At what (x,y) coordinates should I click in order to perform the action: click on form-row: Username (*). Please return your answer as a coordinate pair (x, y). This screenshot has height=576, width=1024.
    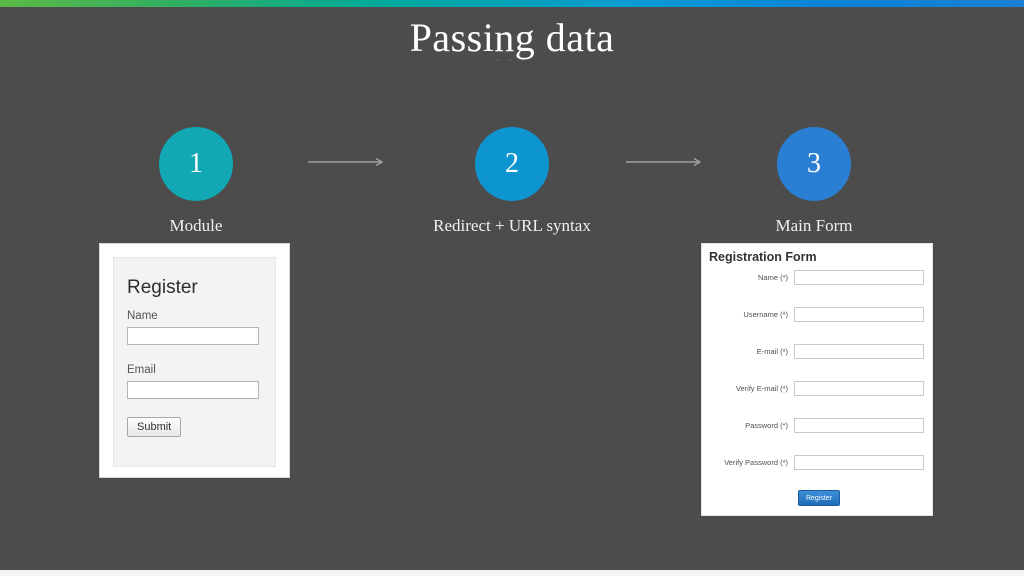
    Looking at the image, I should click on (818, 314).